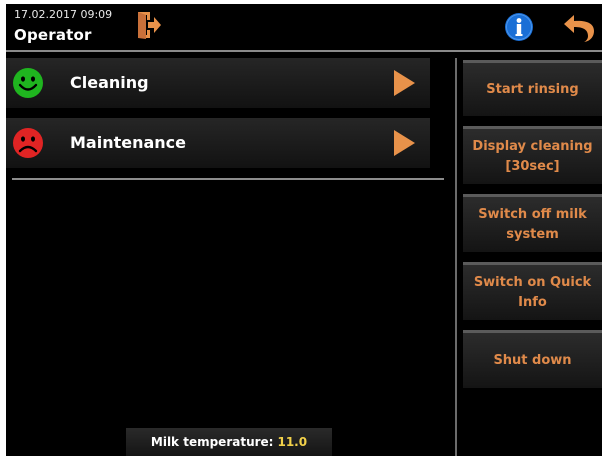 This screenshot has width=602, height=456. Describe the element at coordinates (218, 143) in the screenshot. I see `menu-item-maintenance: Maintenance` at that location.